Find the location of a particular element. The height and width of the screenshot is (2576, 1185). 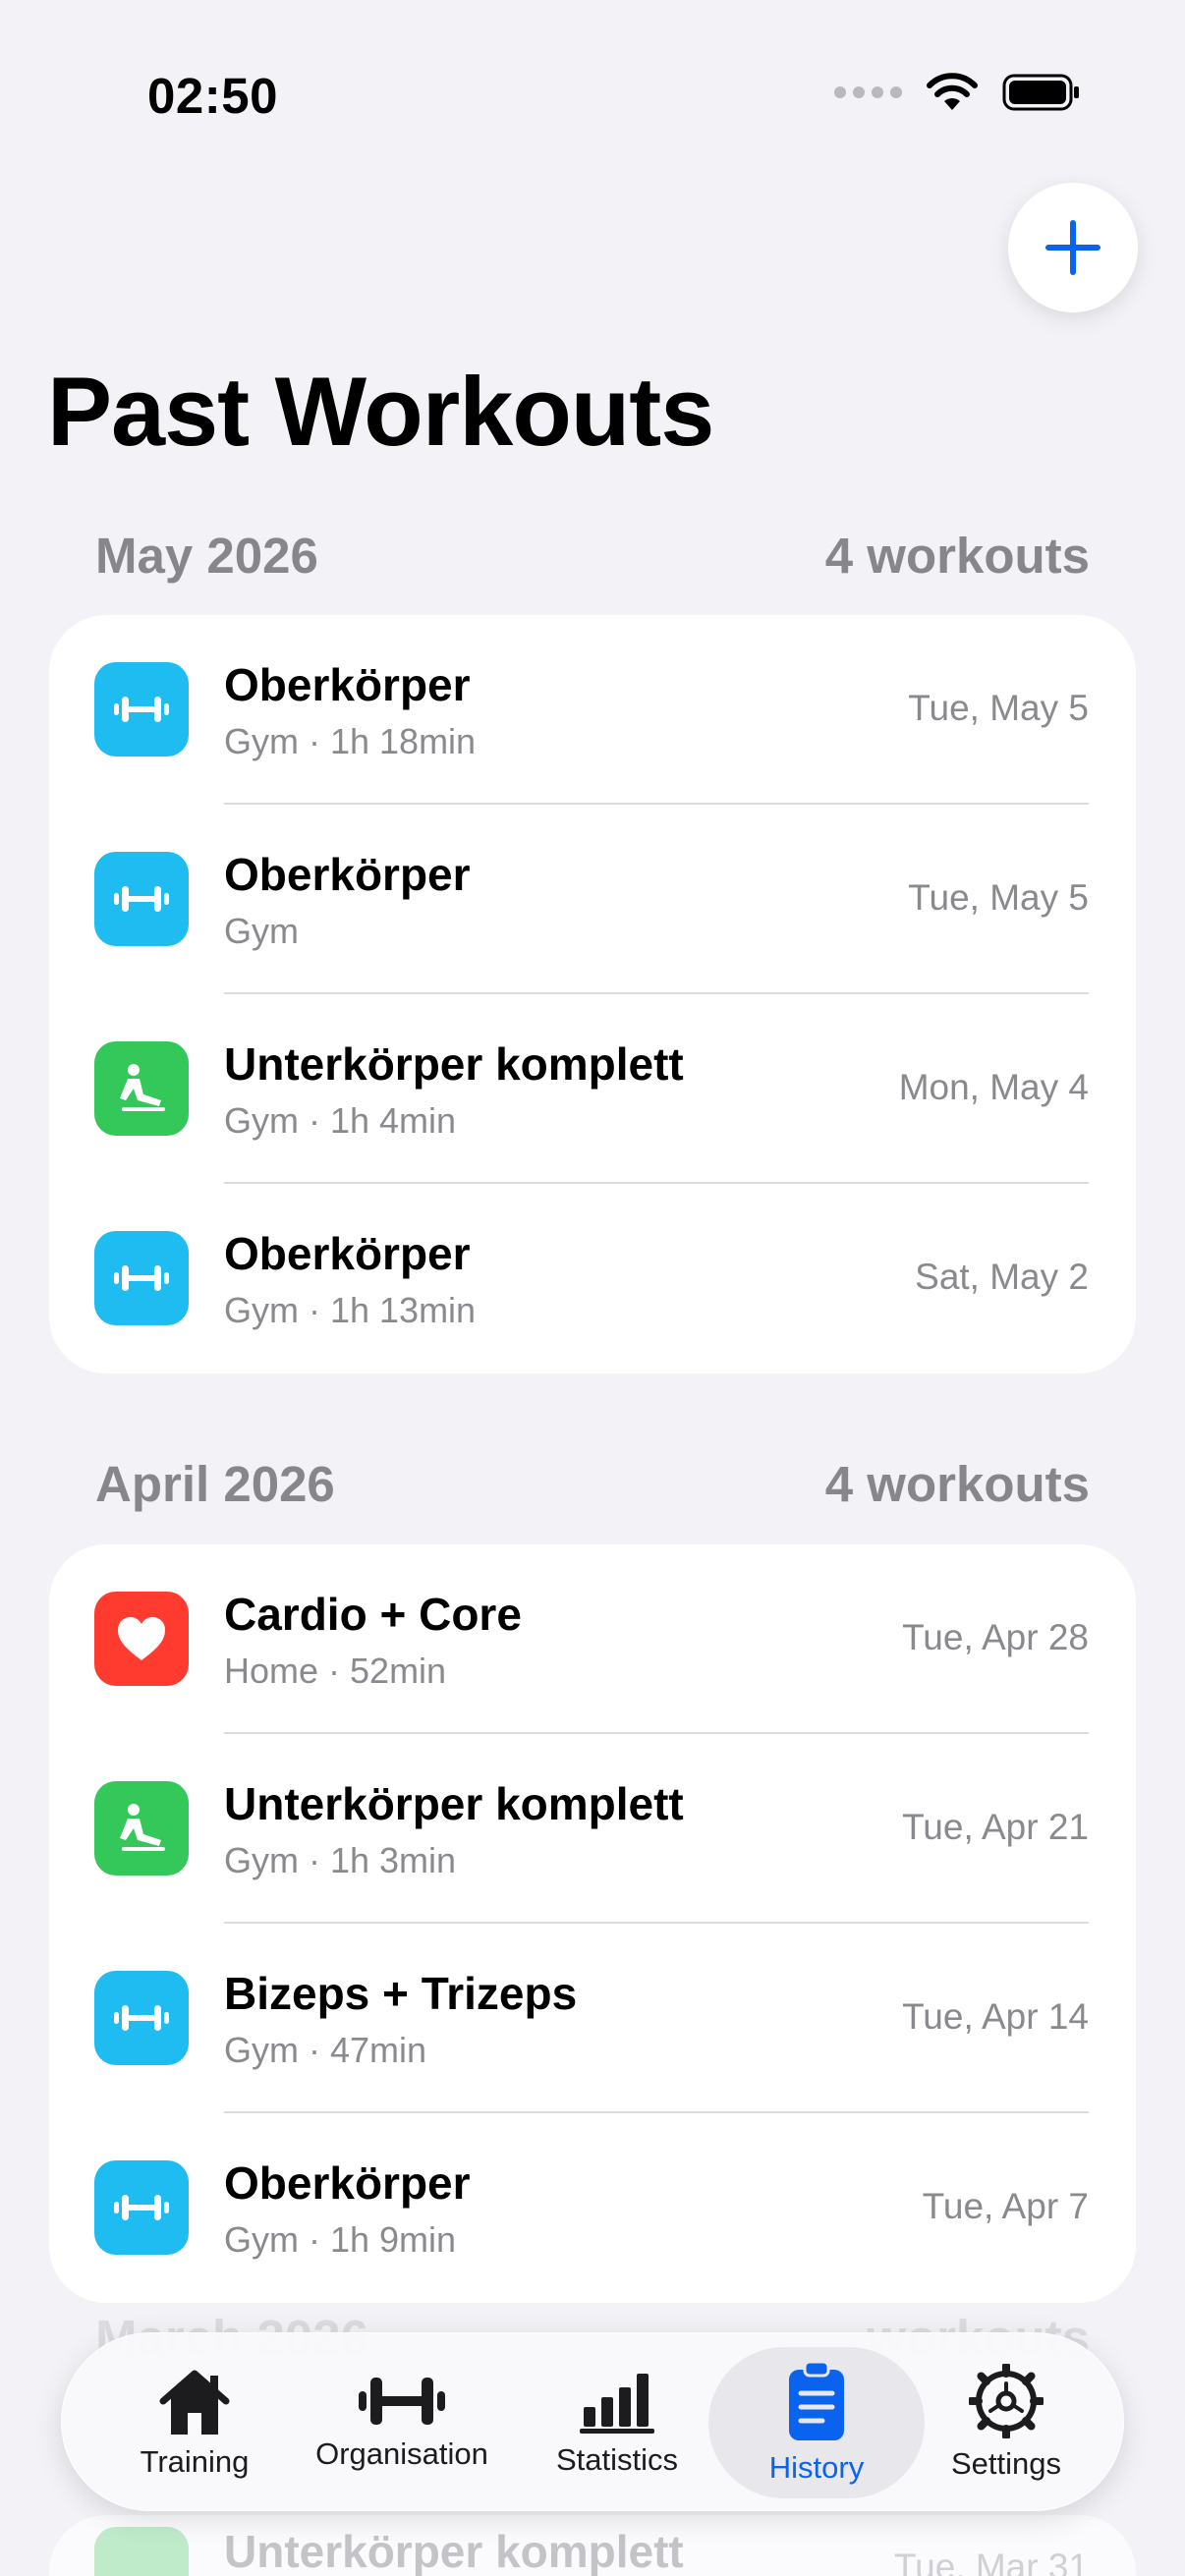

workout-title: Bizeps + Trizeps is located at coordinates (401, 1993).